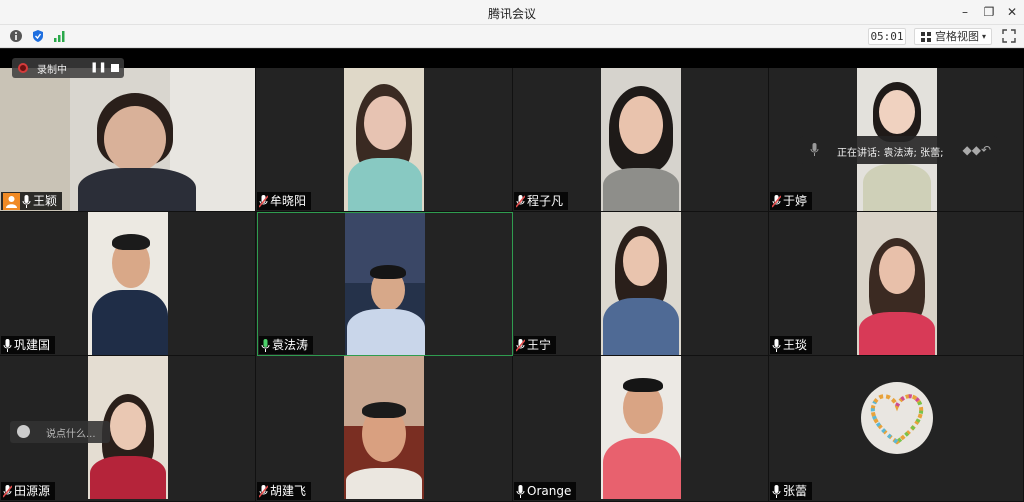 The height and width of the screenshot is (502, 1024). What do you see at coordinates (887, 36) in the screenshot?
I see `meeting-timer: 05:01` at bounding box center [887, 36].